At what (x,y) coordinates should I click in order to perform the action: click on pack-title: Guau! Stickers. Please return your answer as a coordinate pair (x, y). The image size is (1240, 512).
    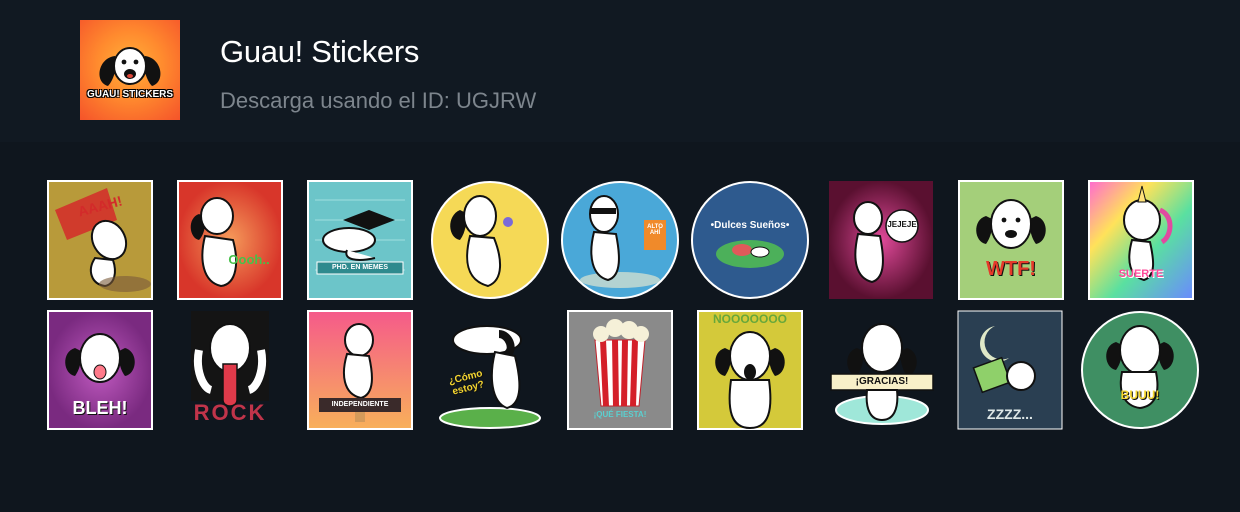
    Looking at the image, I should click on (320, 51).